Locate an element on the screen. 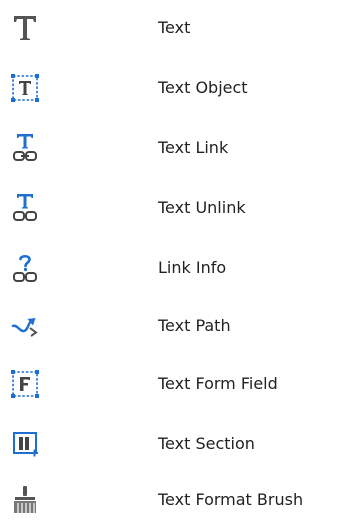  tool-row-link-info: Link Info is located at coordinates (179, 268).